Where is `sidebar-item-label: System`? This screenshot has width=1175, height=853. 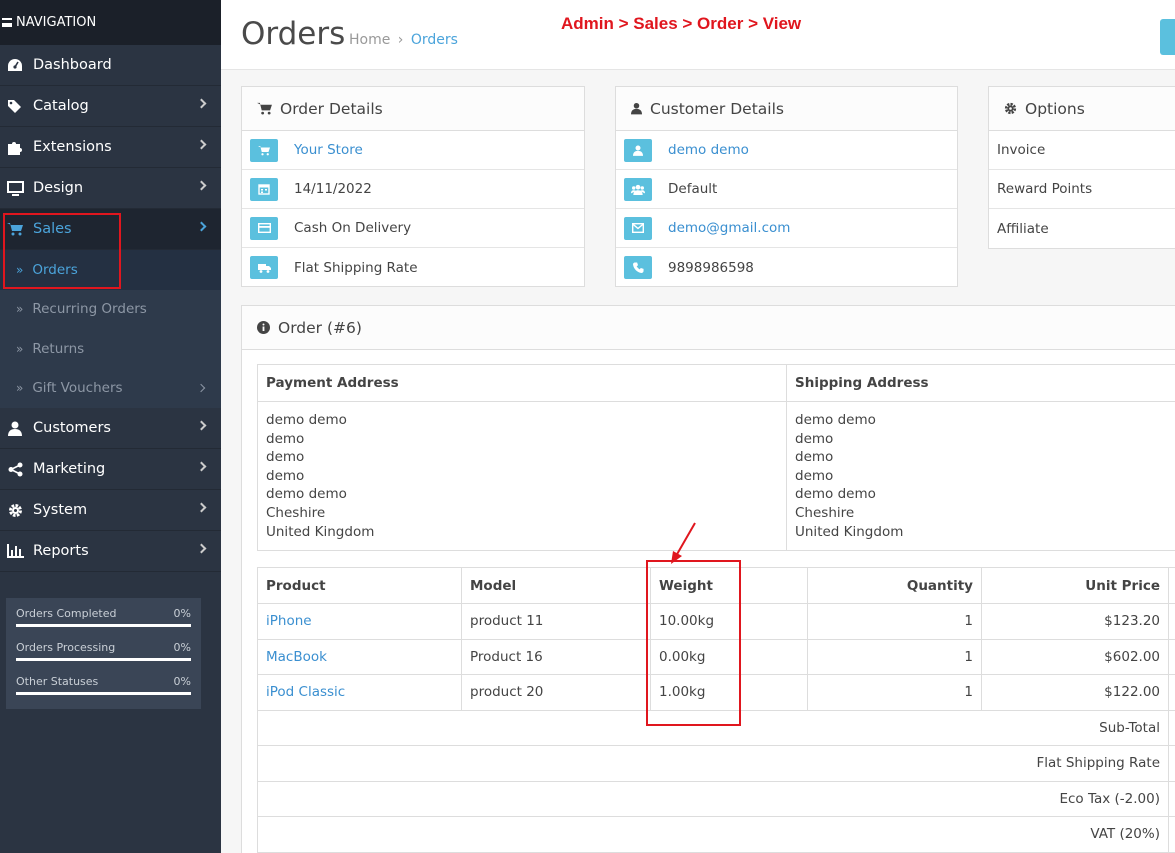
sidebar-item-label: System is located at coordinates (60, 510).